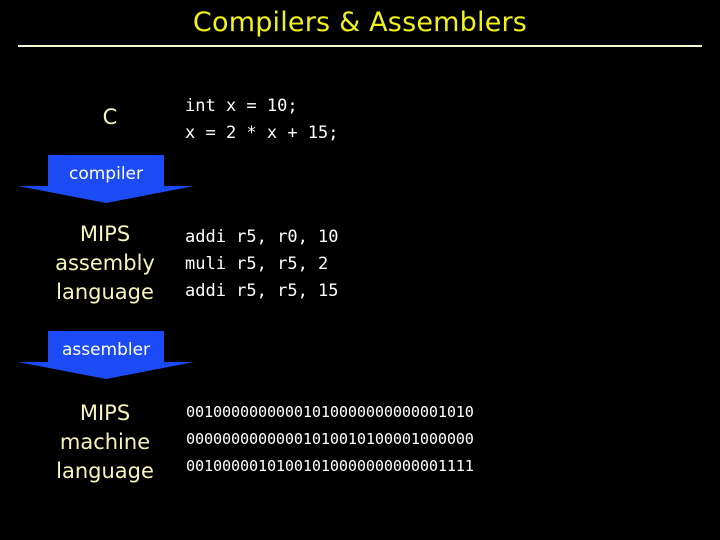 The height and width of the screenshot is (540, 720). Describe the element at coordinates (105, 263) in the screenshot. I see `stage-label-mips-assembly: MIPS assembly language` at that location.